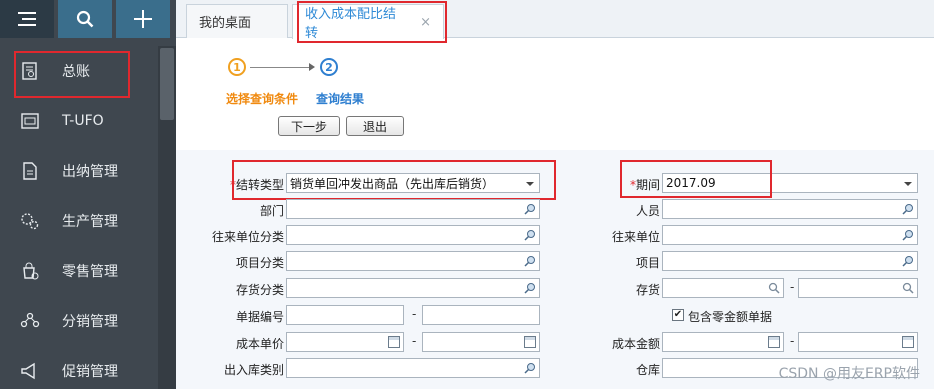 This screenshot has height=389, width=934. Describe the element at coordinates (790, 235) in the screenshot. I see `partner-field` at that location.